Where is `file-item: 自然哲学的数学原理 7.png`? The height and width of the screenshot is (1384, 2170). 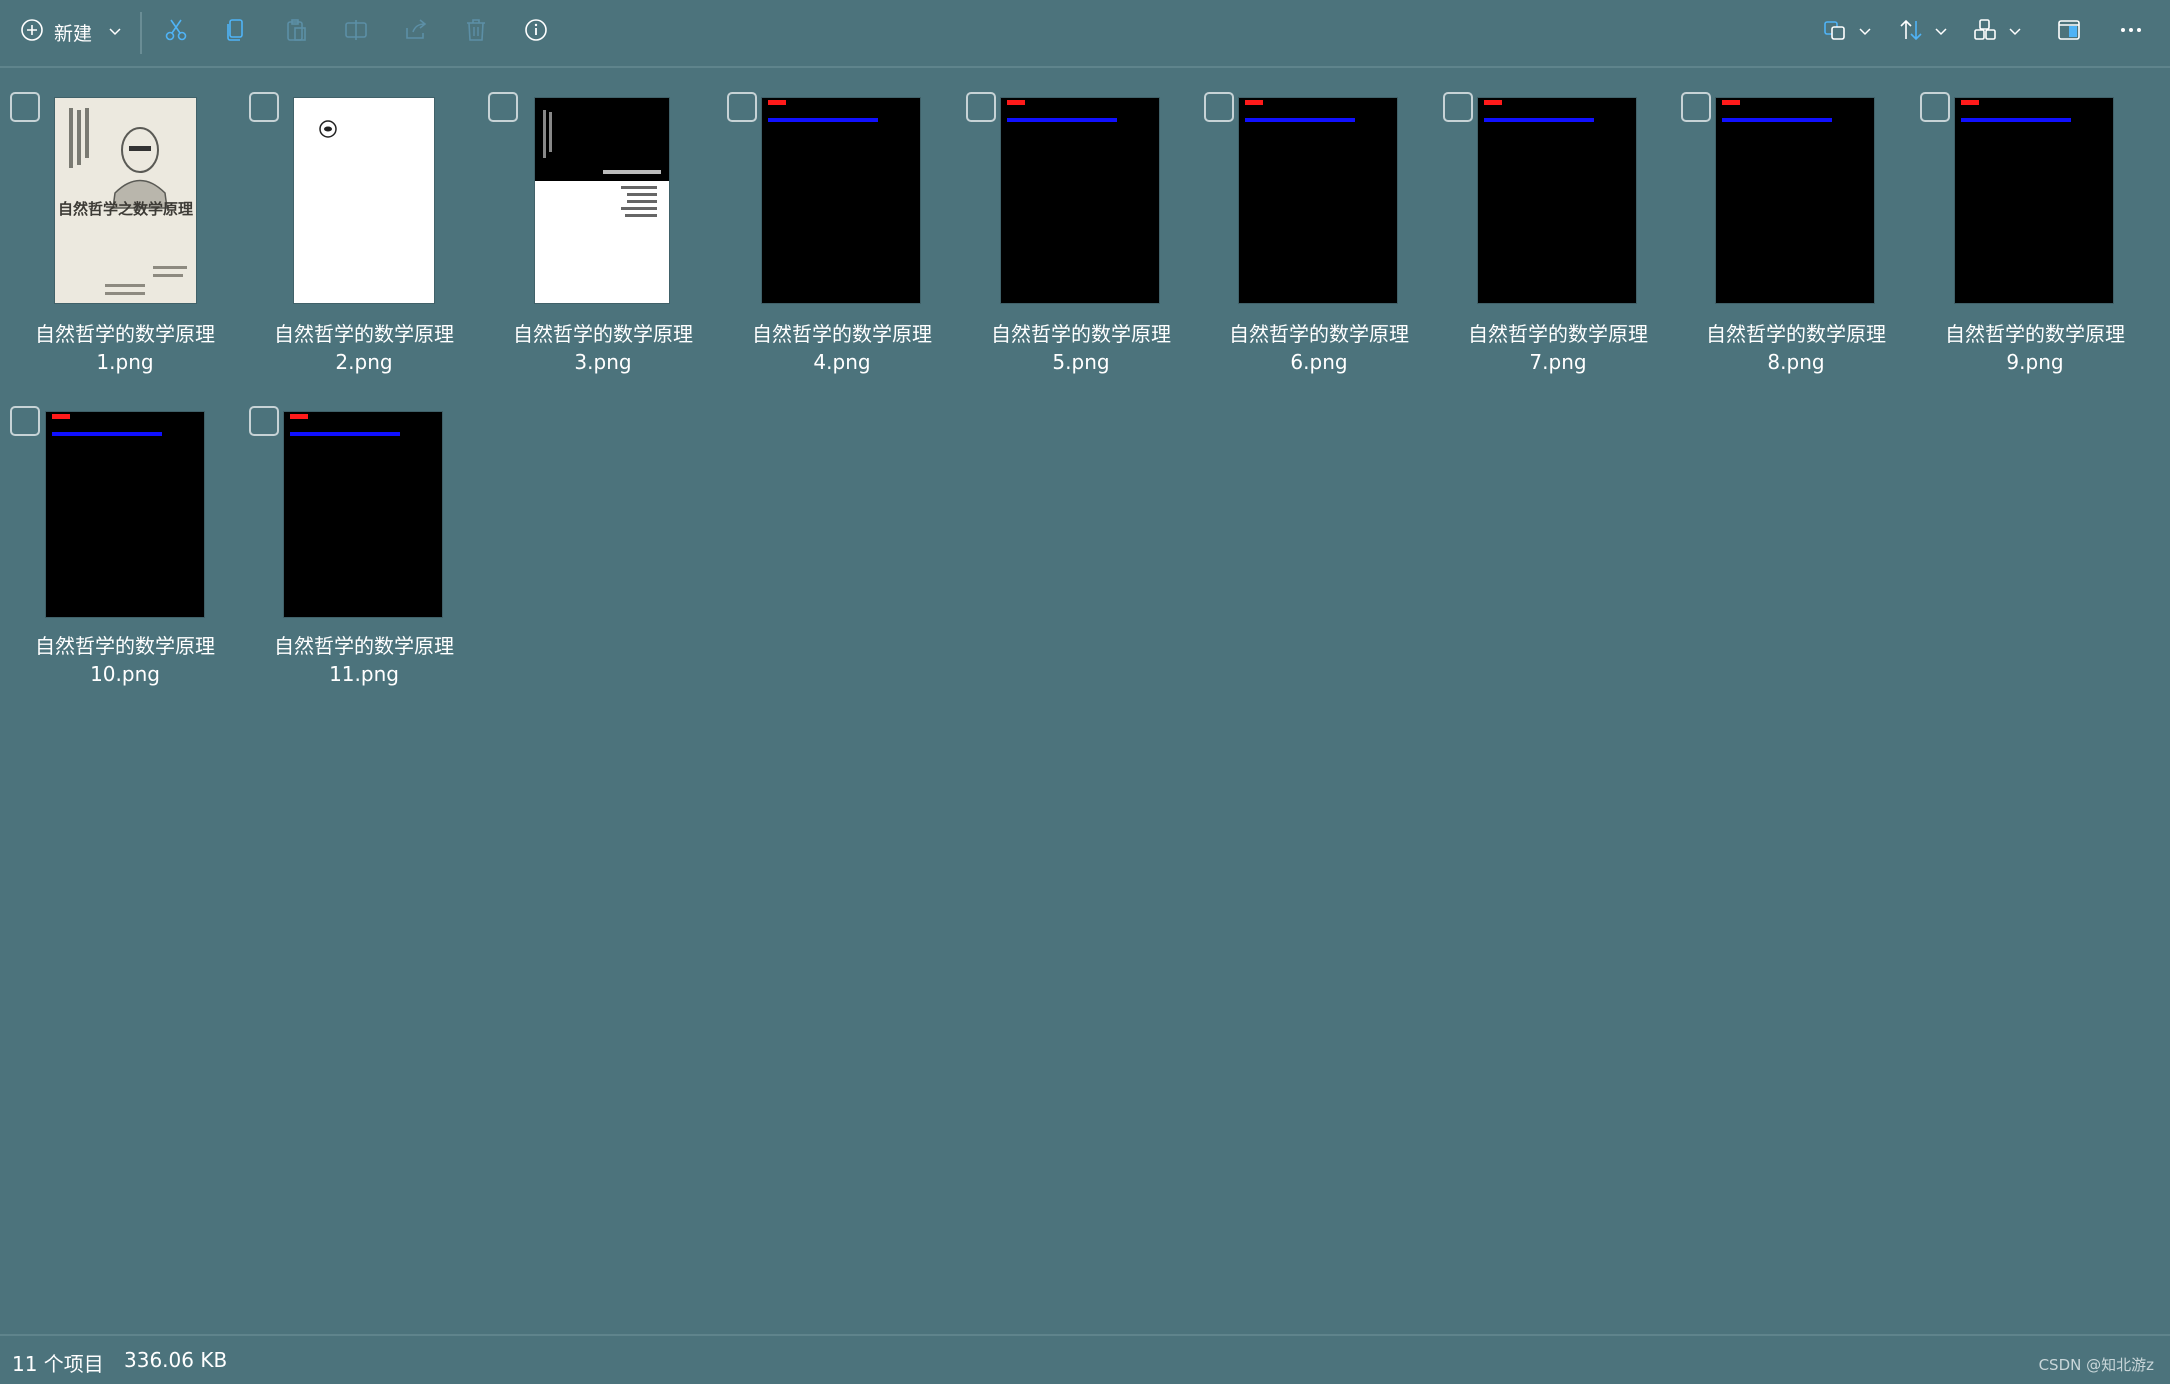
file-item: 自然哲学的数学原理 7.png is located at coordinates (1558, 223).